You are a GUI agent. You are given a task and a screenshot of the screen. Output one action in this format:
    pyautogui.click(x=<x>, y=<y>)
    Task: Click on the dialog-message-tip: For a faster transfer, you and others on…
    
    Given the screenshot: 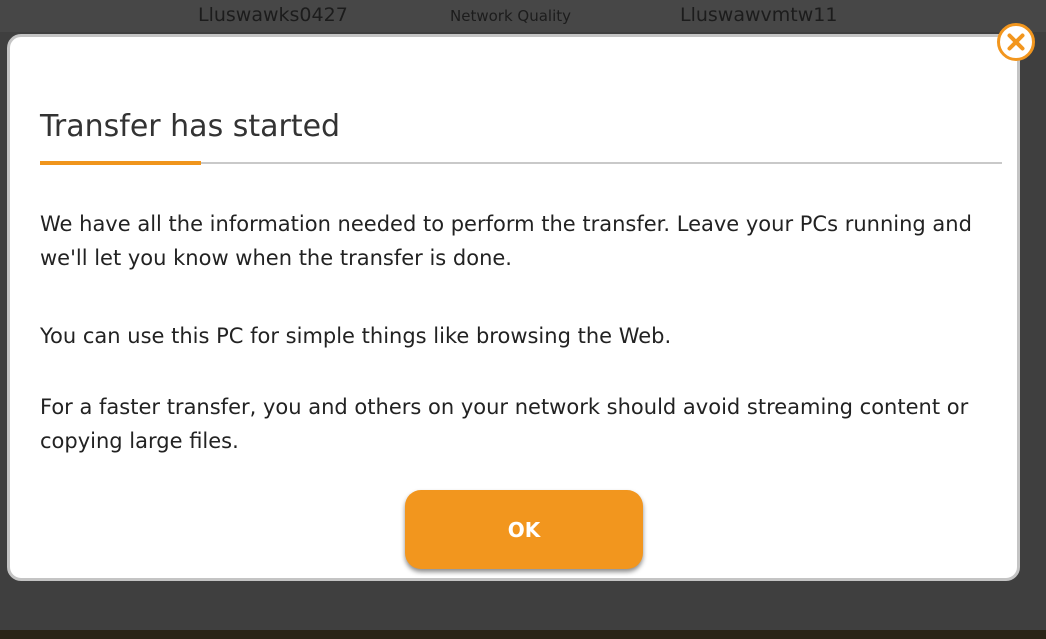 What is the action you would take?
    pyautogui.click(x=504, y=424)
    